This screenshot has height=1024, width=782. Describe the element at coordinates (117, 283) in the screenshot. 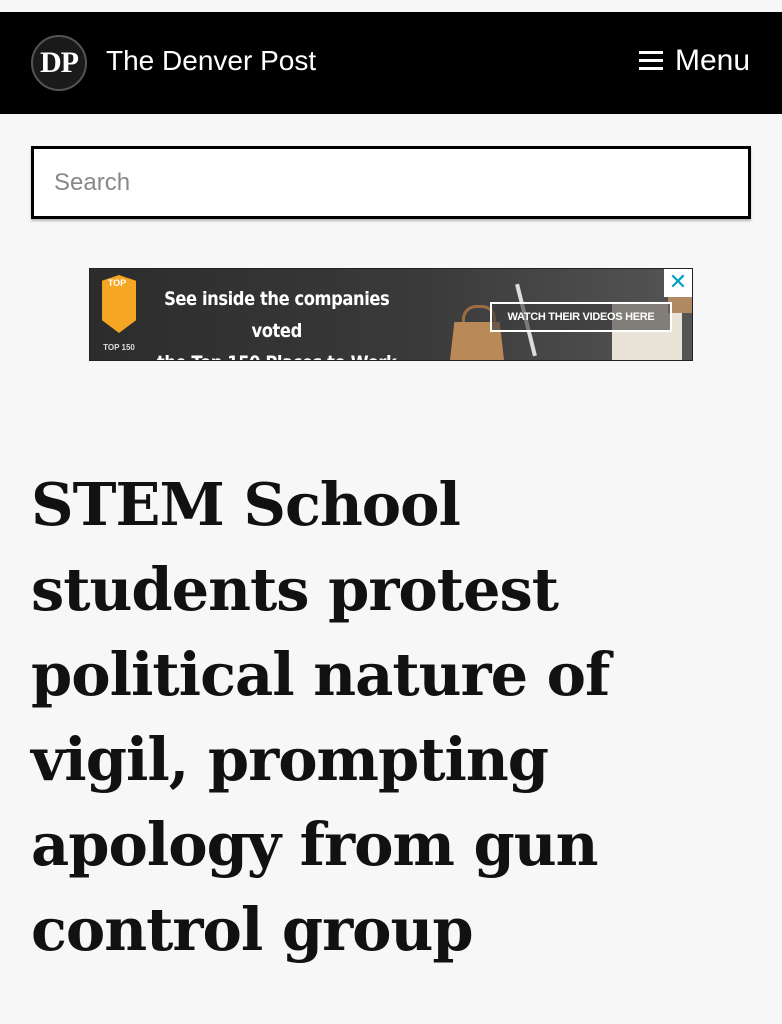

I see `badge-top-text: TOP` at that location.